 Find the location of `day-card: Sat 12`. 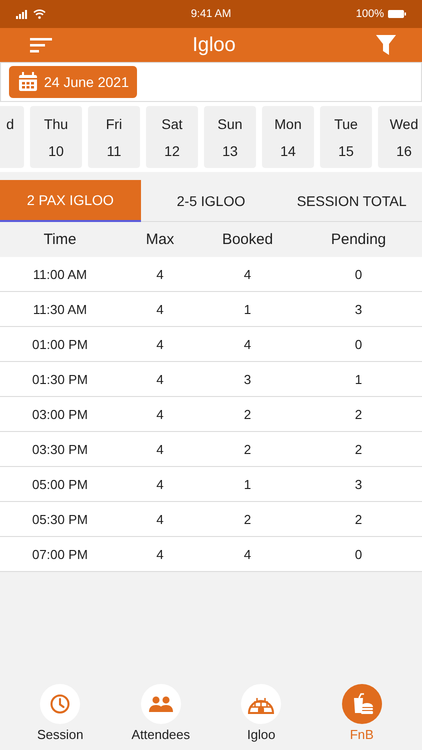

day-card: Sat 12 is located at coordinates (172, 137).